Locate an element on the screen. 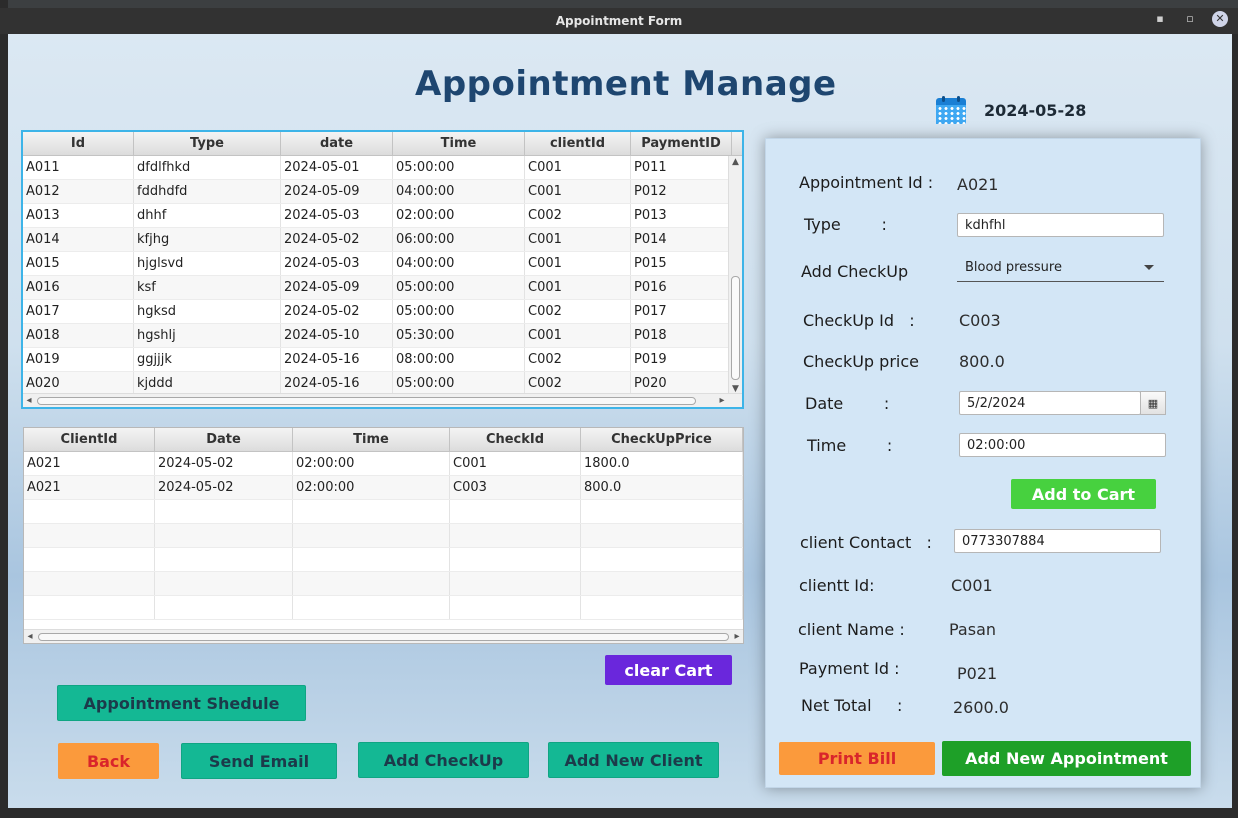 Image resolution: width=1238 pixels, height=818 pixels. back-button: Back is located at coordinates (108, 761).